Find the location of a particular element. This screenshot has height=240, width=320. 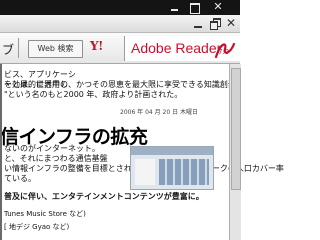

document-close-icon: ✕ is located at coordinates (231, 23).